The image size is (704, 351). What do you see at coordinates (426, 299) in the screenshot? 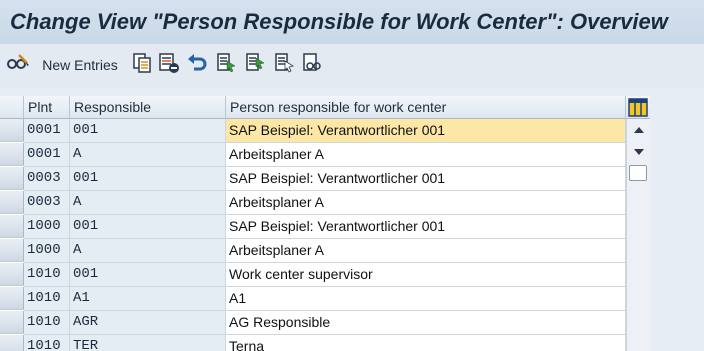
I see `cell-person-input: A1` at bounding box center [426, 299].